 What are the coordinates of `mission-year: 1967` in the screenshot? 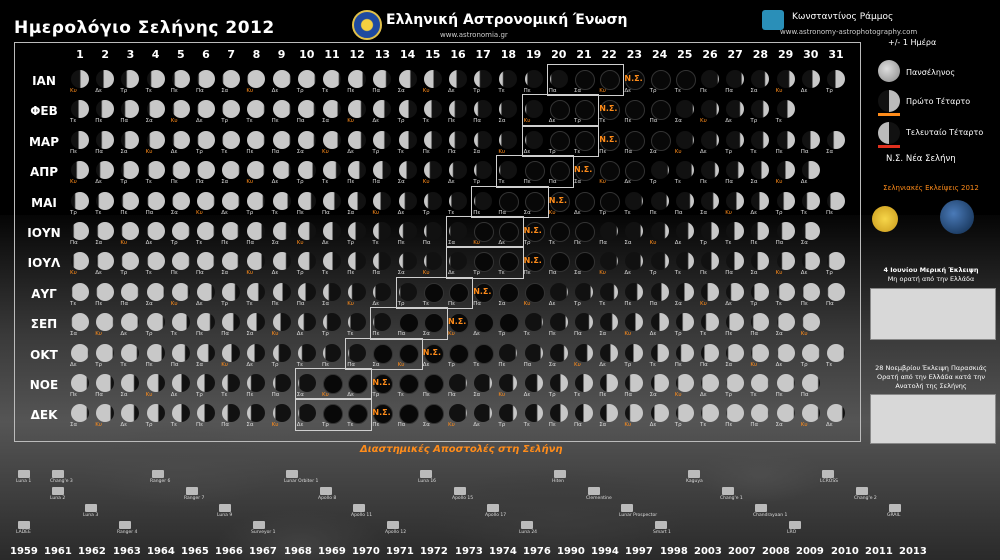 It's located at (263, 551).